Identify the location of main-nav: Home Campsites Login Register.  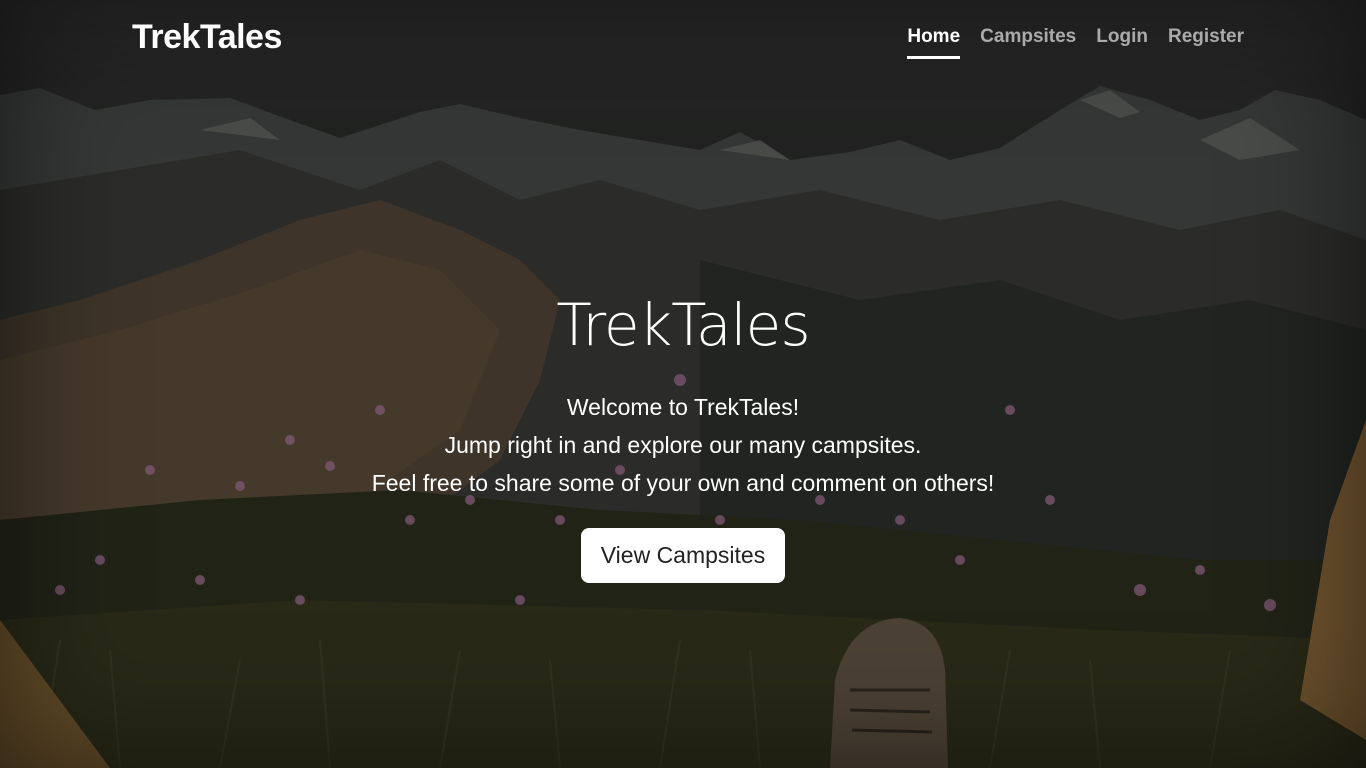
(1075, 42).